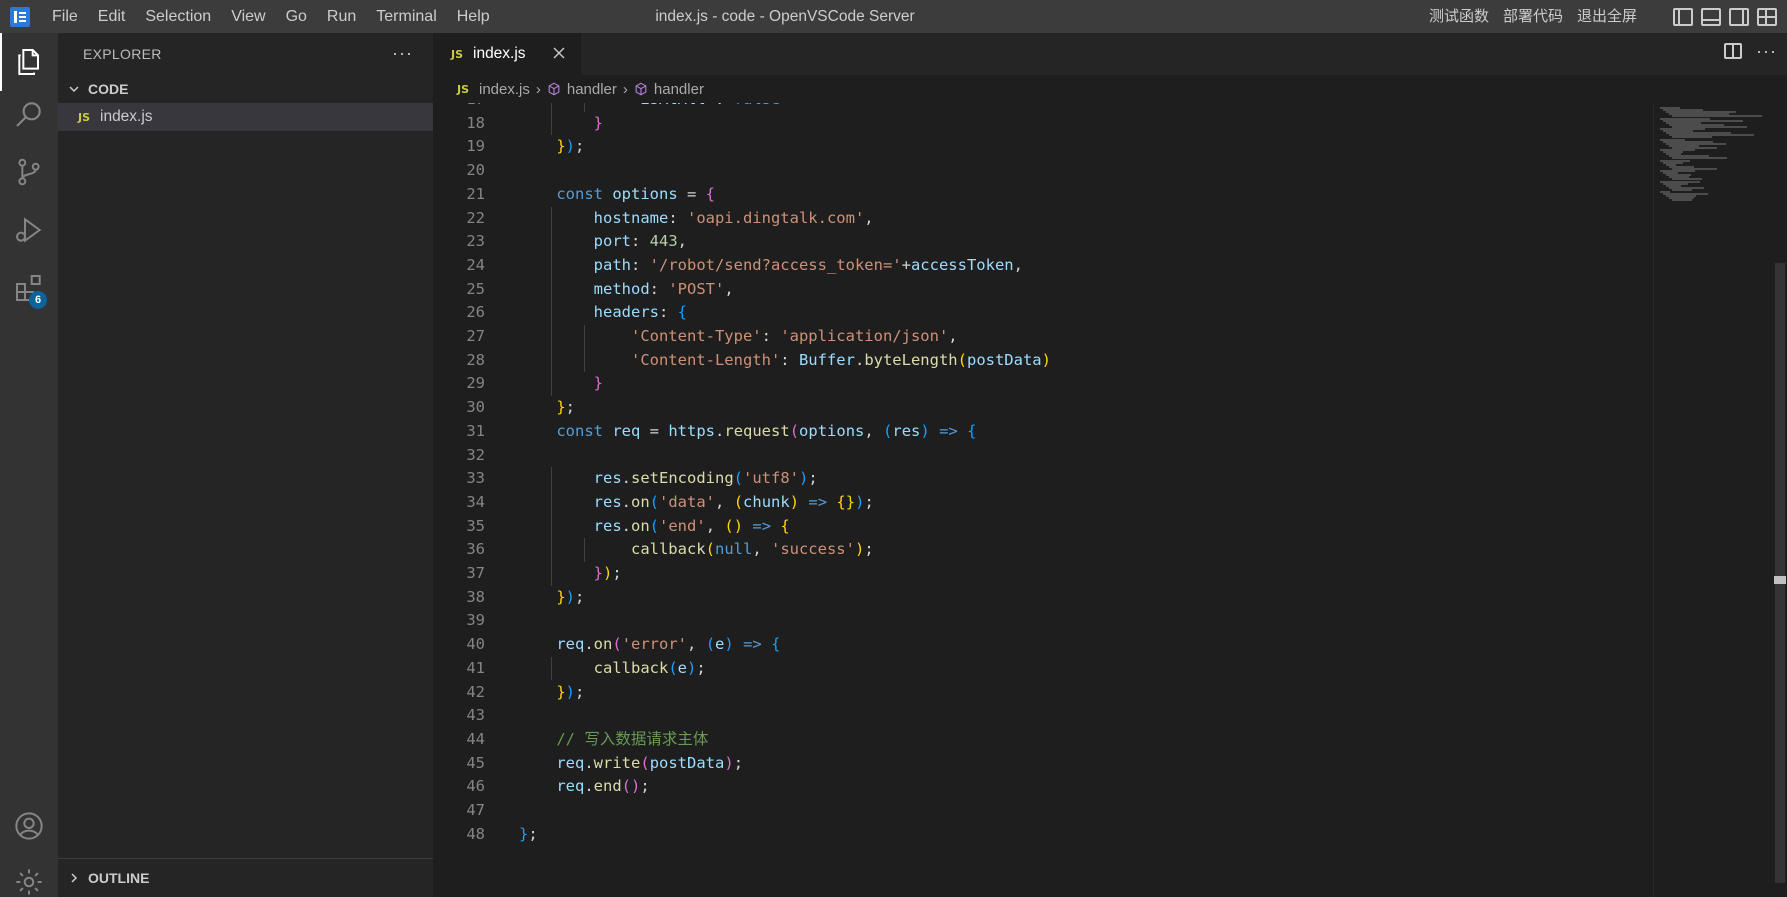 Image resolution: width=1787 pixels, height=897 pixels. Describe the element at coordinates (1766, 51) in the screenshot. I see `more-actions-icon: ···` at that location.